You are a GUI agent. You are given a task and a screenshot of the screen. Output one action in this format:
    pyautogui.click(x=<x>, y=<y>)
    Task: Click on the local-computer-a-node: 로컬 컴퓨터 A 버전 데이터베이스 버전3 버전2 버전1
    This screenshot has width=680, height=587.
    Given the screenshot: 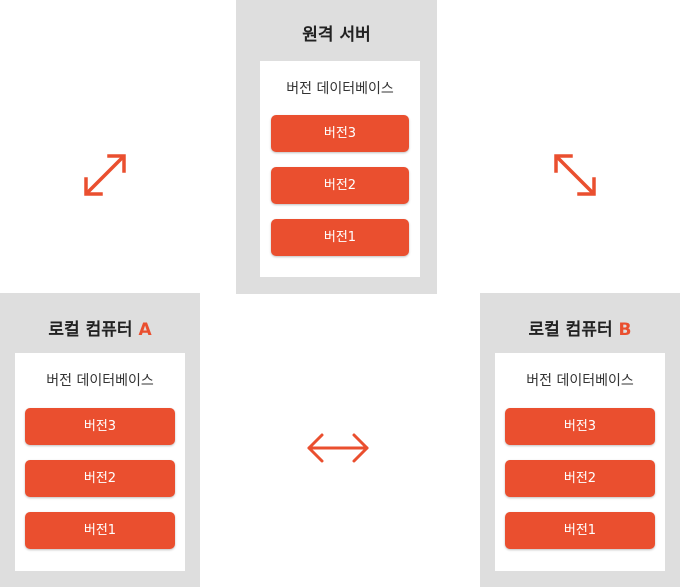 What is the action you would take?
    pyautogui.click(x=100, y=440)
    